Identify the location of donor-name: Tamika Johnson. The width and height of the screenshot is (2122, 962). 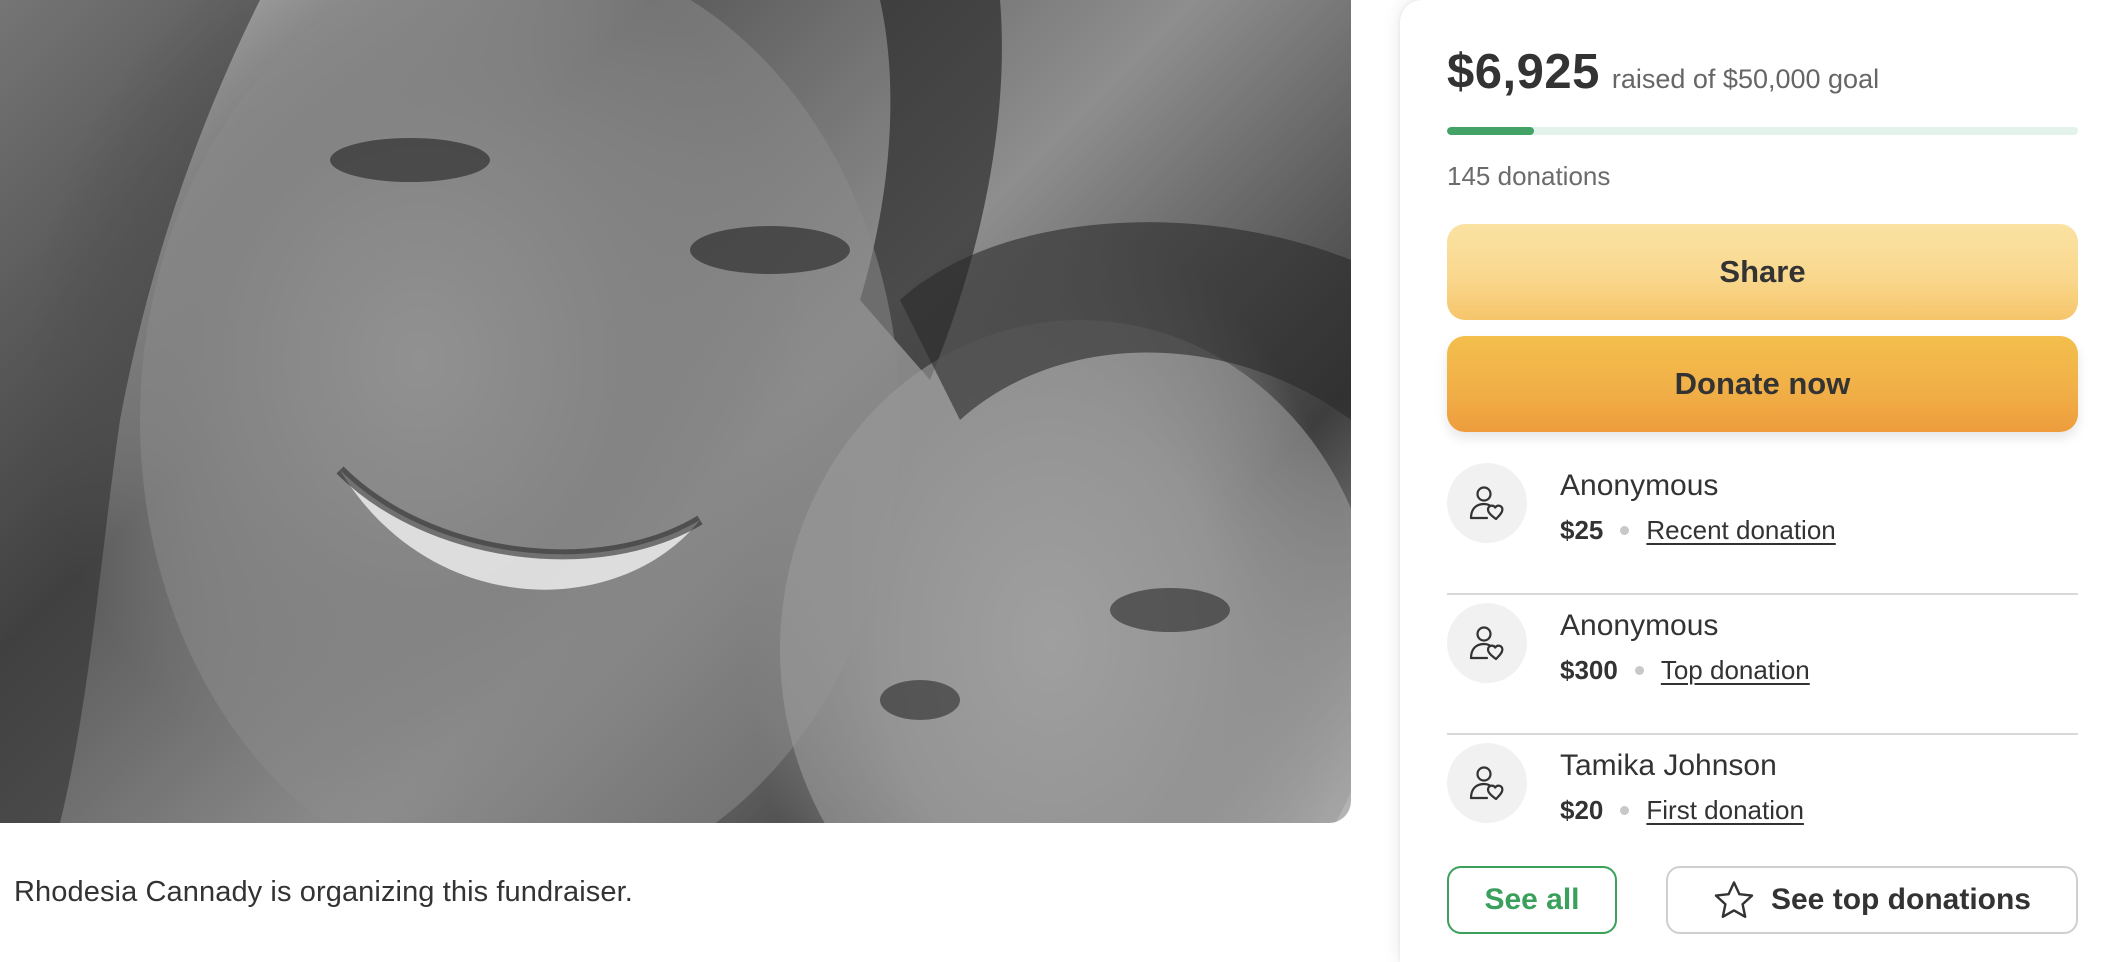
(1668, 765).